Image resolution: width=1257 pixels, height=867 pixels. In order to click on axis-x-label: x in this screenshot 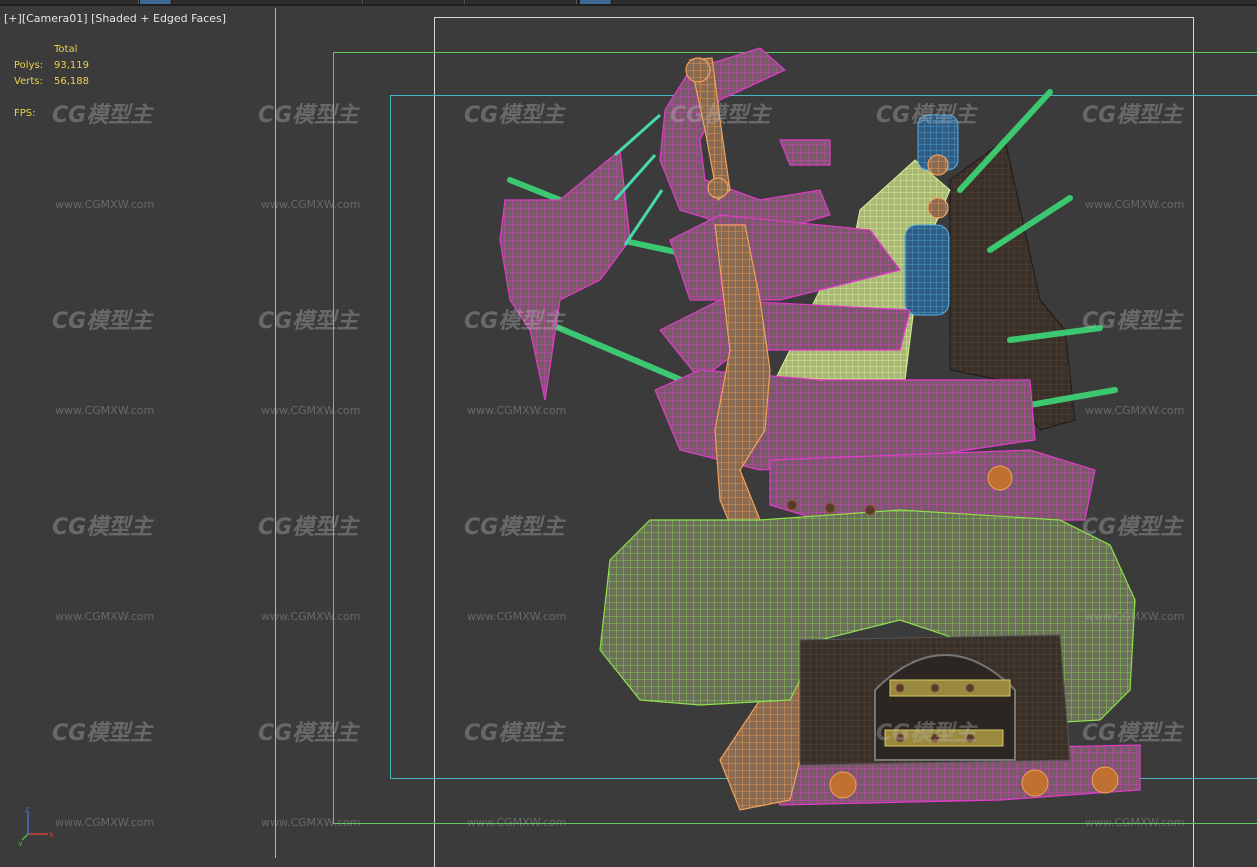, I will do `click(51, 834)`.